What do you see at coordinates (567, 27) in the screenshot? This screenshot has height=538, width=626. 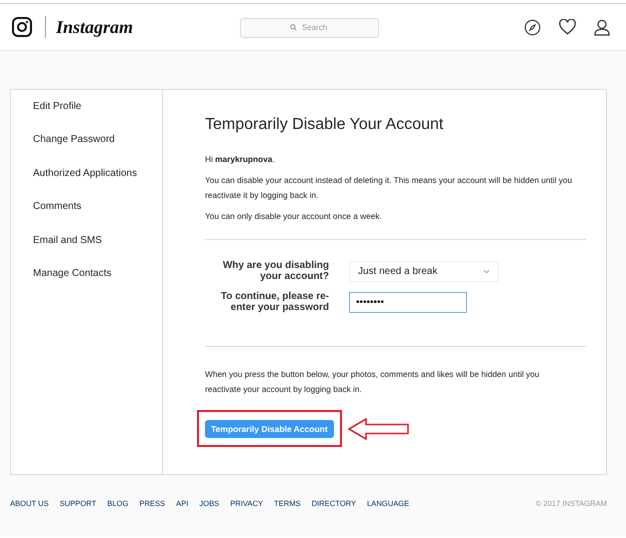 I see `heart-icon` at bounding box center [567, 27].